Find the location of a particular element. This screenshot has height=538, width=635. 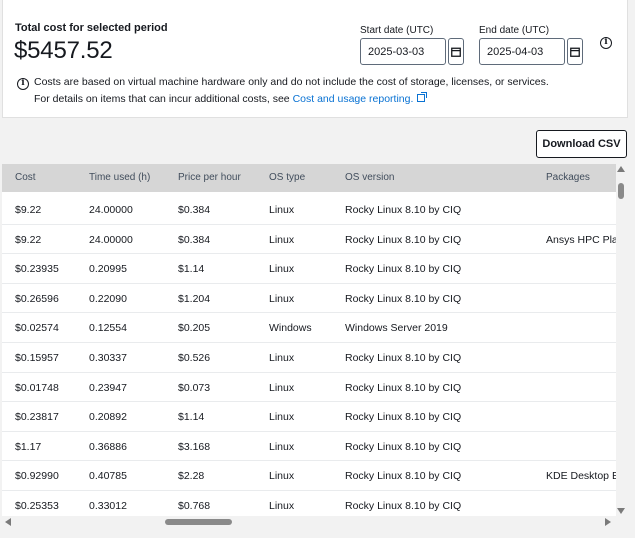

header-col-os-version: OS version is located at coordinates (369, 177).